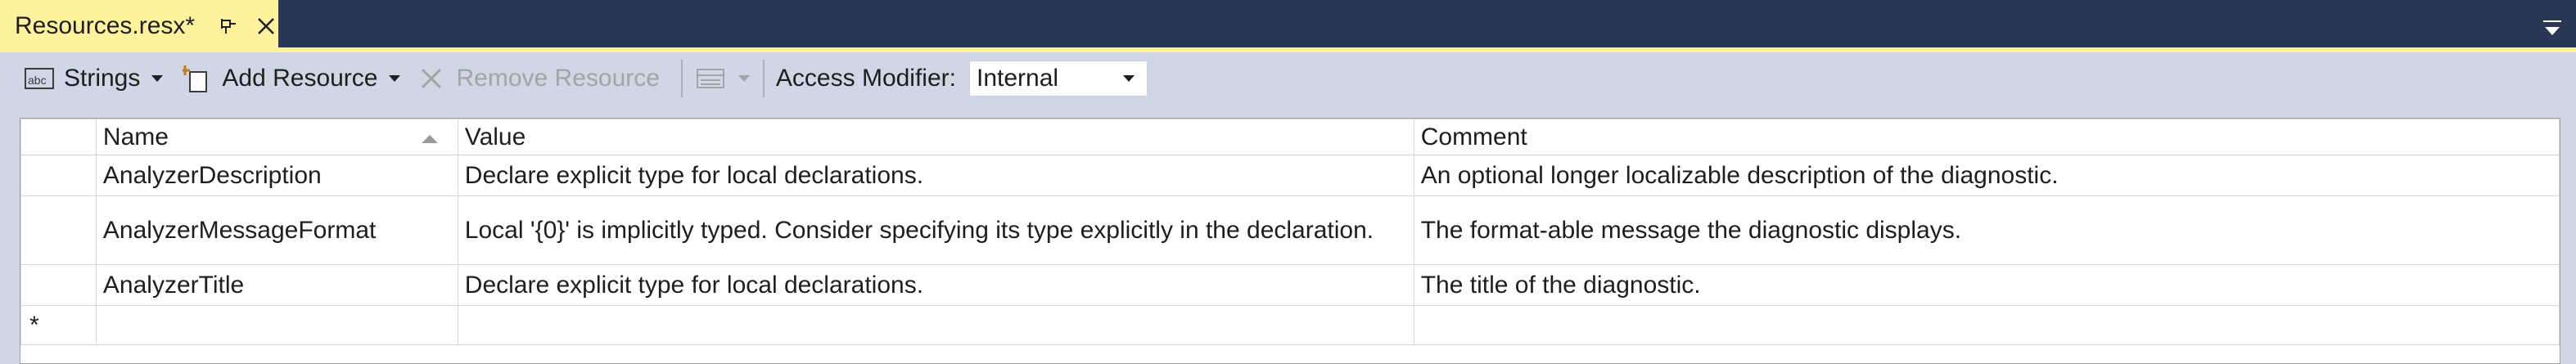 The image size is (2576, 364). Describe the element at coordinates (1473, 137) in the screenshot. I see `column-header-comment-label: Comment` at that location.